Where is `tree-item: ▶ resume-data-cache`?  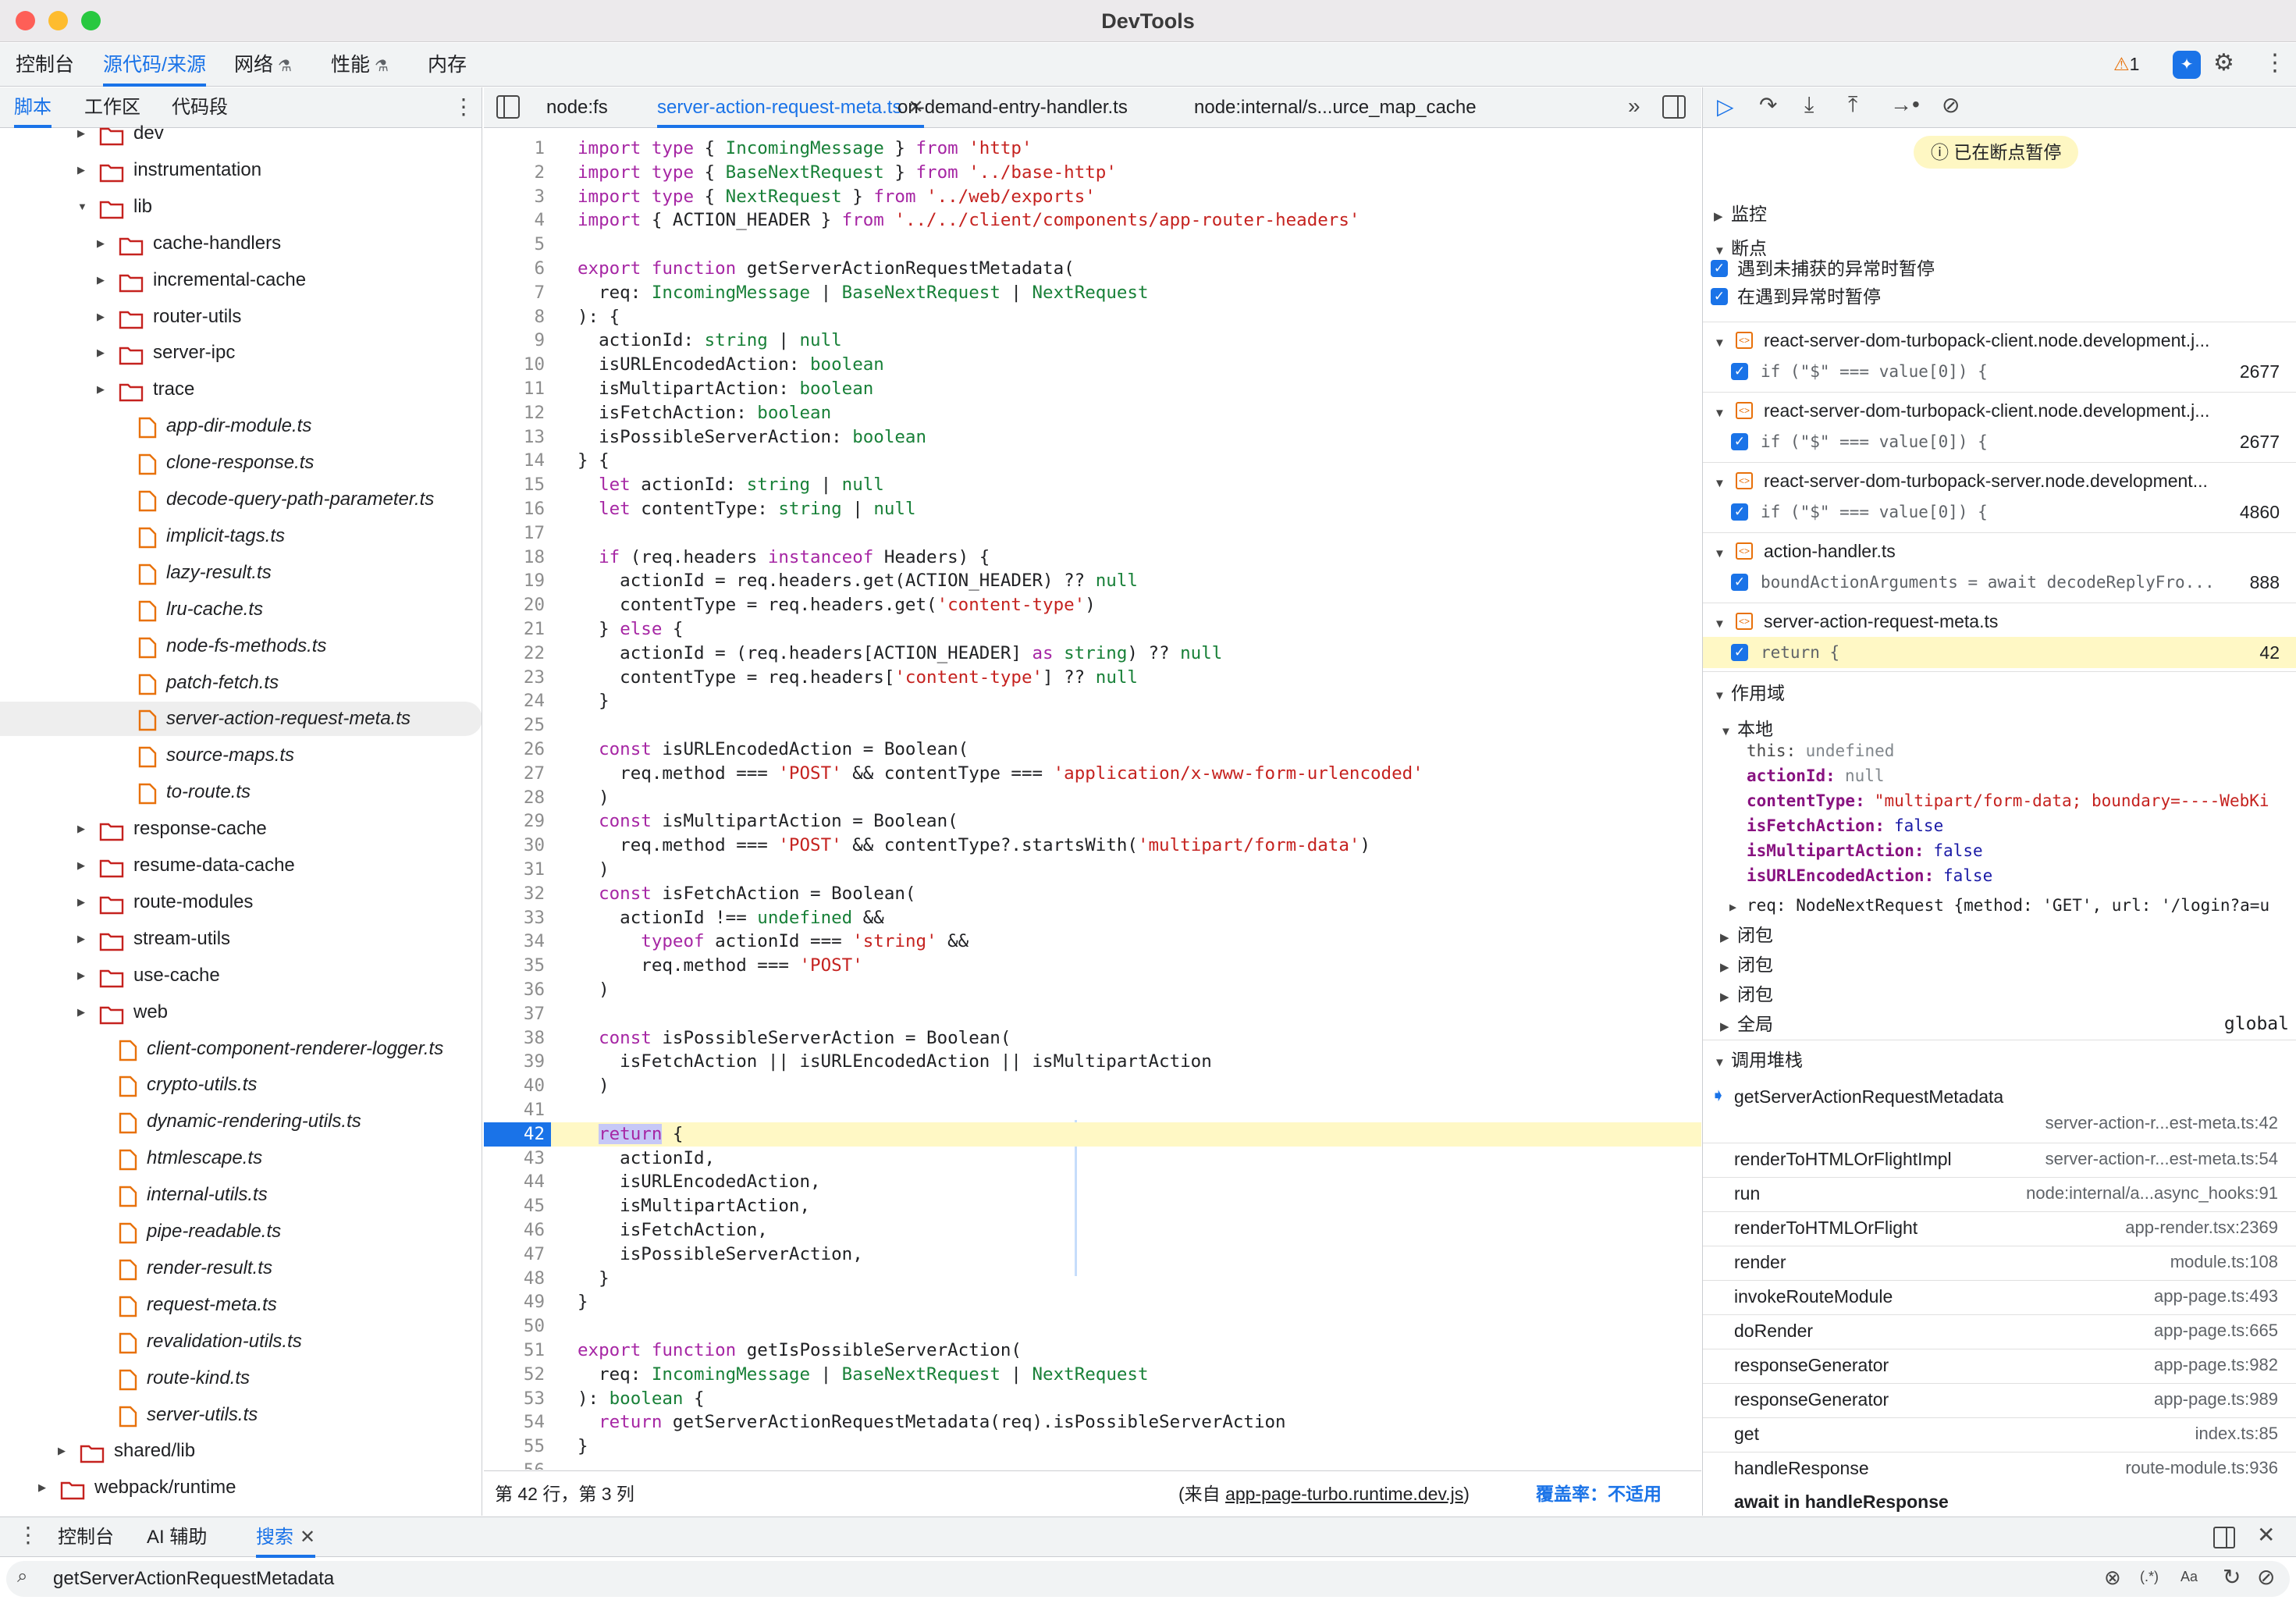 tree-item: ▶ resume-data-cache is located at coordinates (241, 865).